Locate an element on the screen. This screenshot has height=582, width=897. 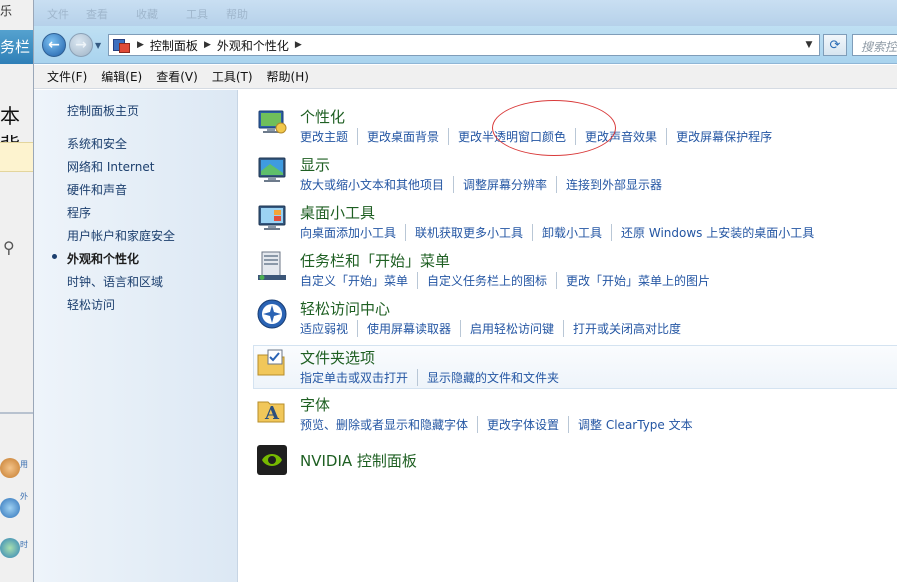
clock-globe-icon is located at coordinates (10, 548).